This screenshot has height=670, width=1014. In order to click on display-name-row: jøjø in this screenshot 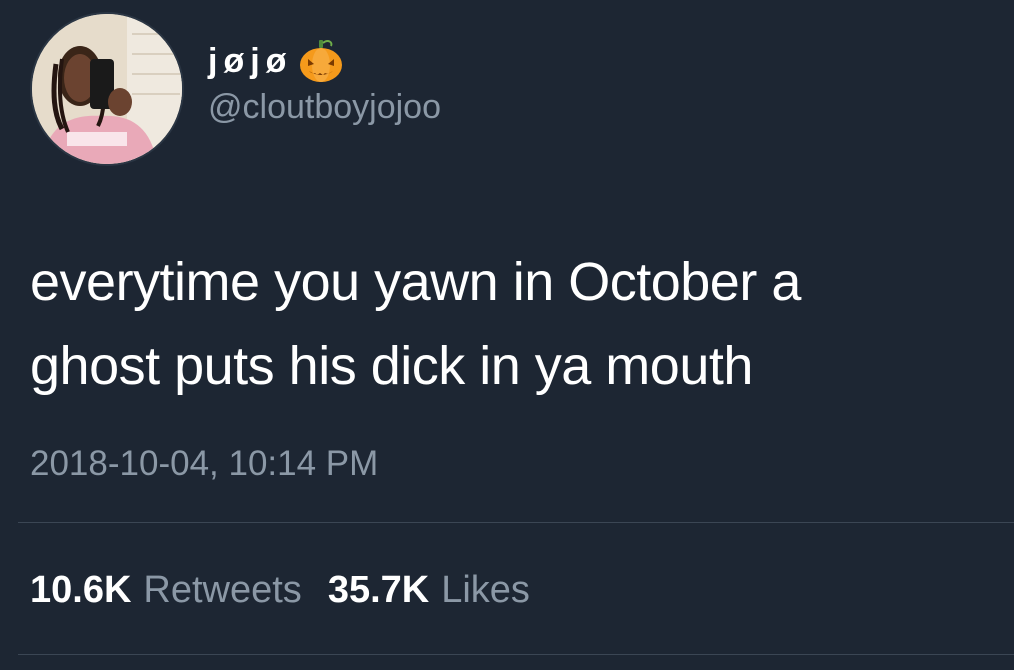, I will do `click(324, 61)`.